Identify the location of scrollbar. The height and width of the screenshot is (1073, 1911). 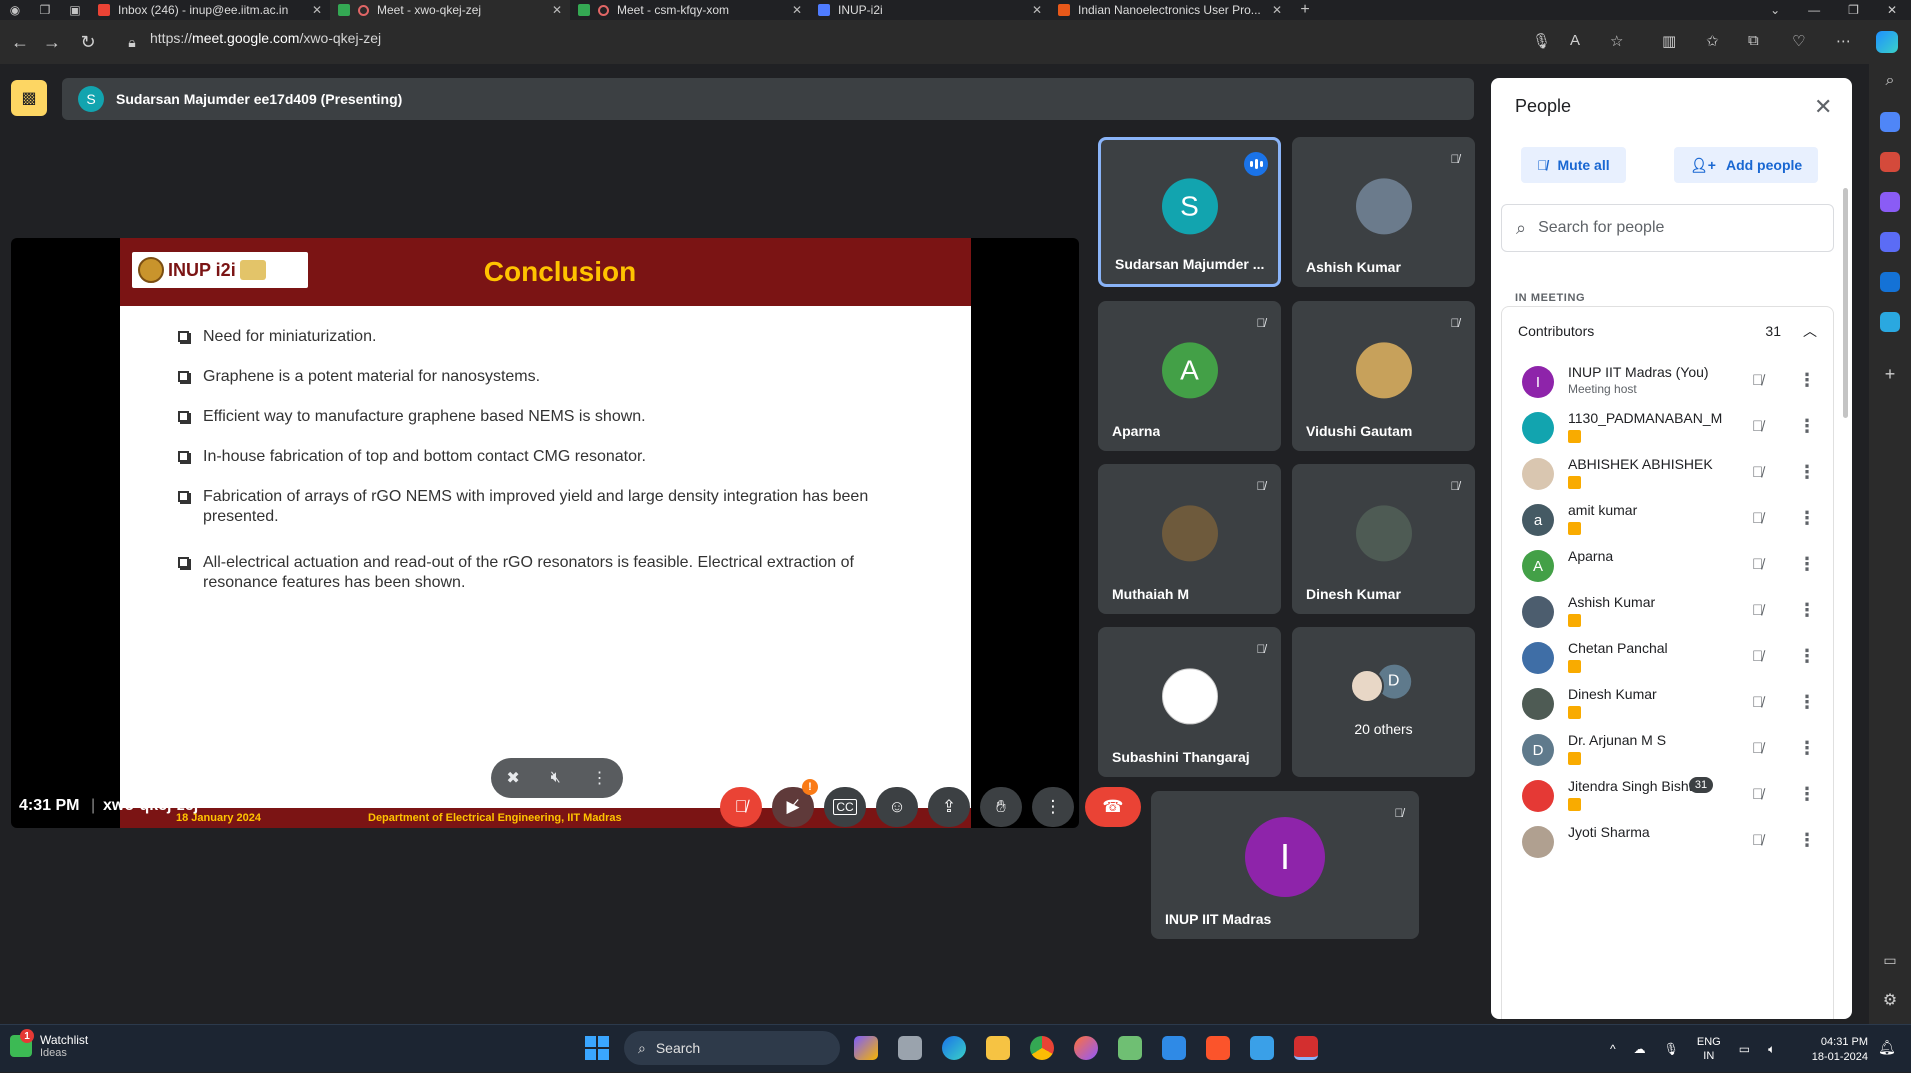
(1845, 303).